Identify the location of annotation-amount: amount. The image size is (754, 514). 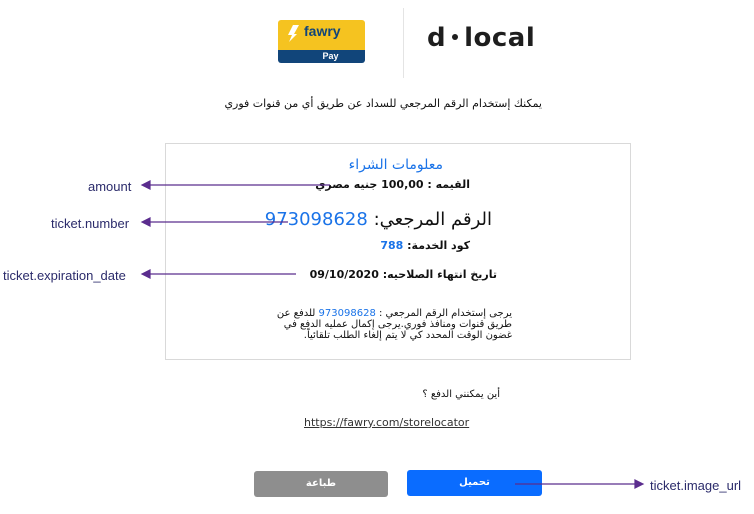
(110, 186).